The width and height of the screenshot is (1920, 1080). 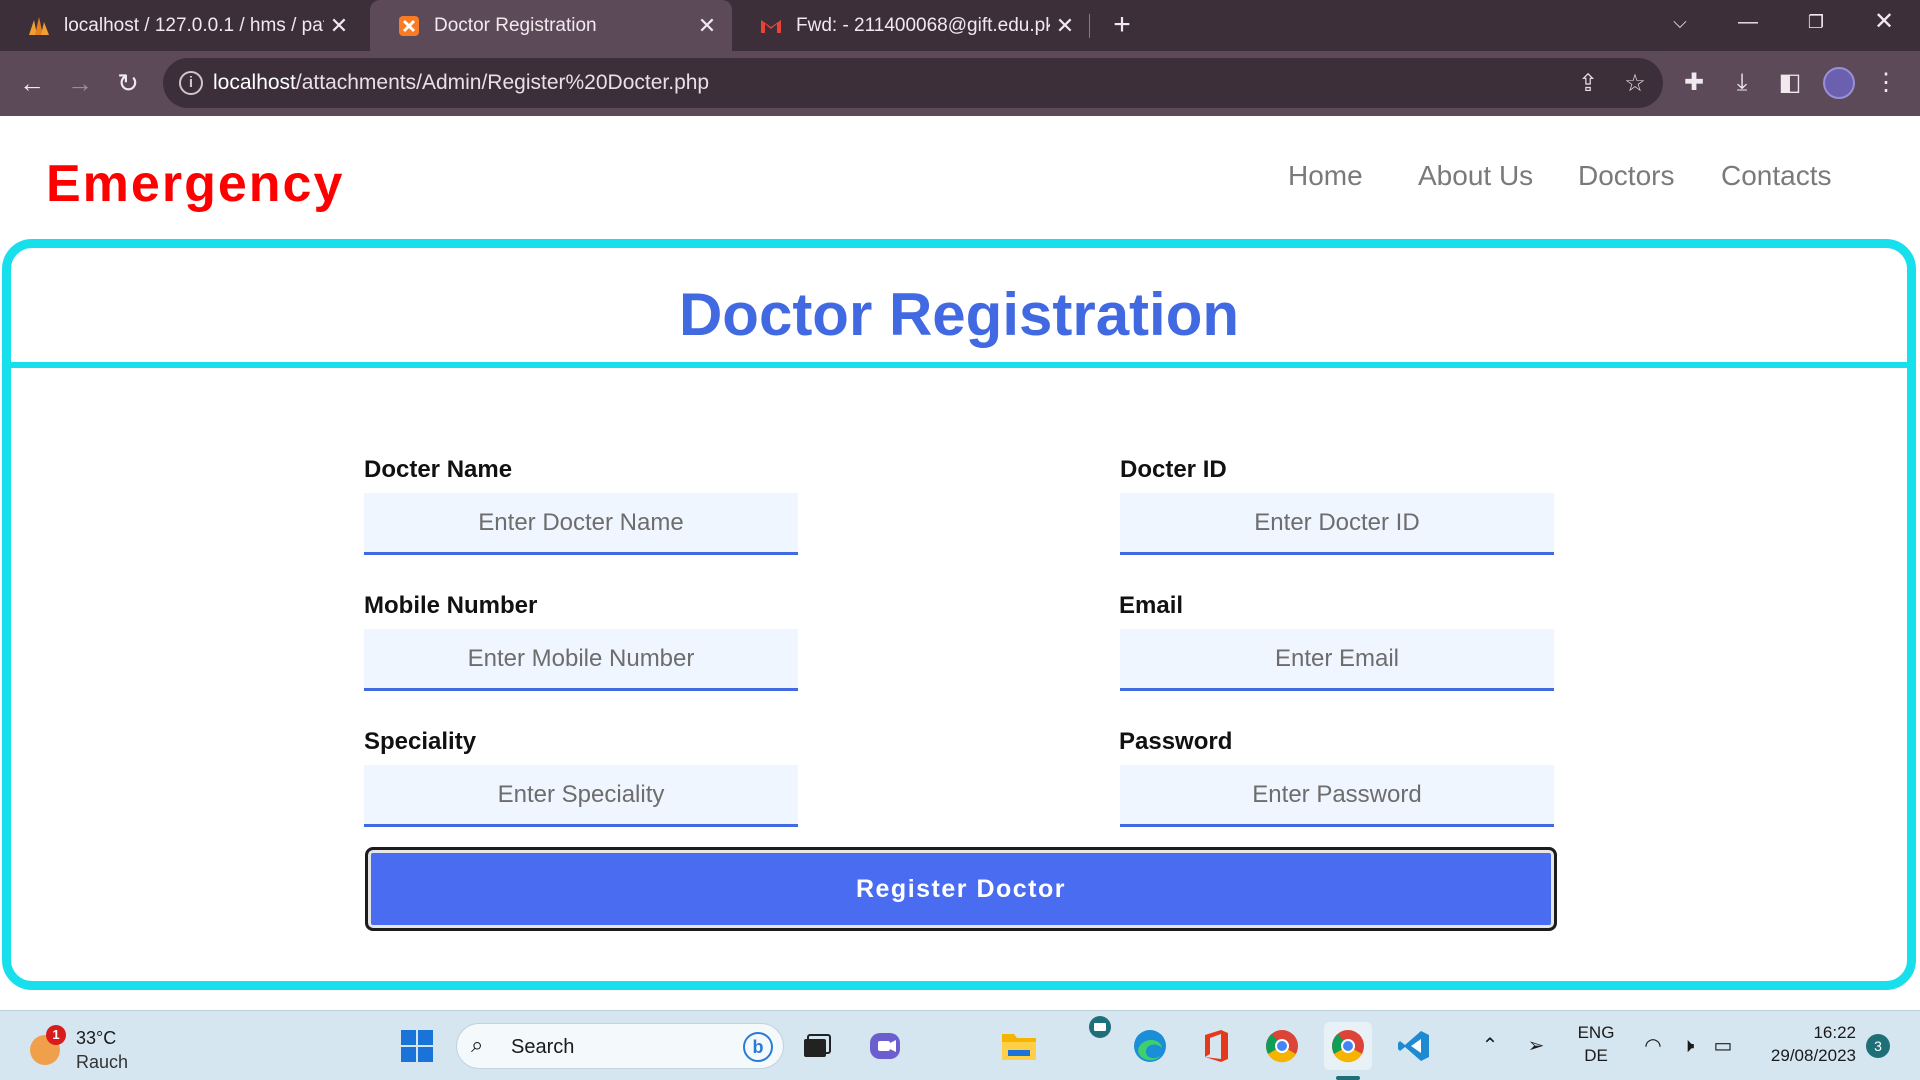 What do you see at coordinates (959, 314) in the screenshot?
I see `page-title: Doctor Registration` at bounding box center [959, 314].